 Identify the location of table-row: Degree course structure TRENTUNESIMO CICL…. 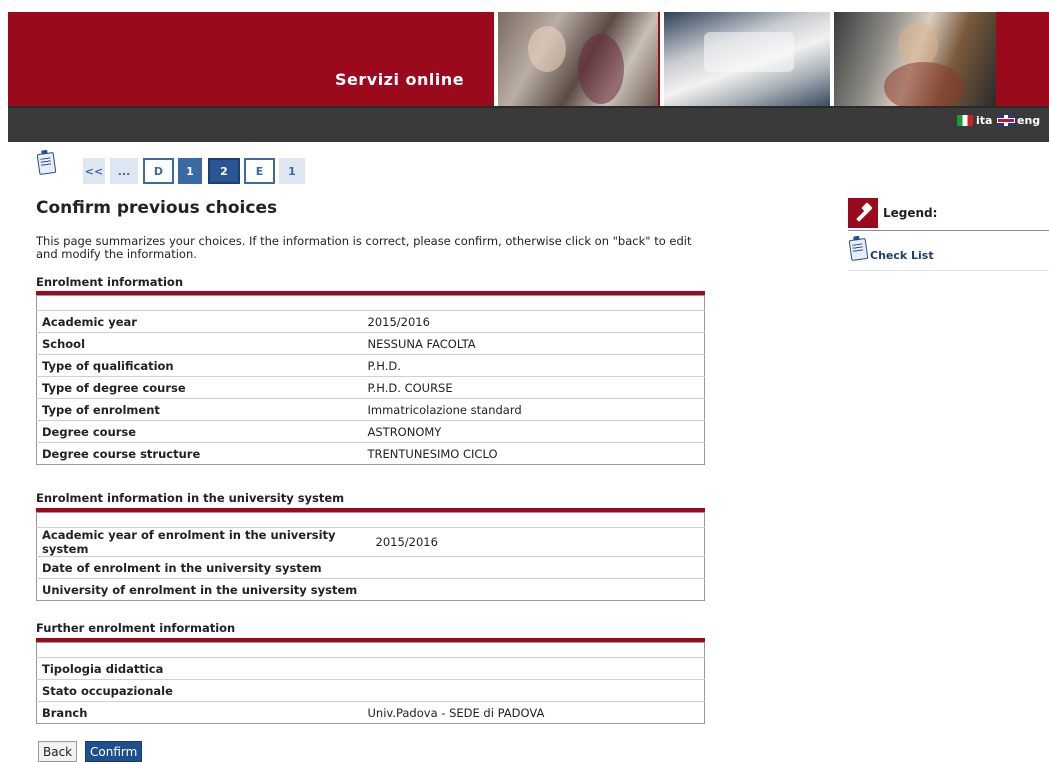
(370, 453).